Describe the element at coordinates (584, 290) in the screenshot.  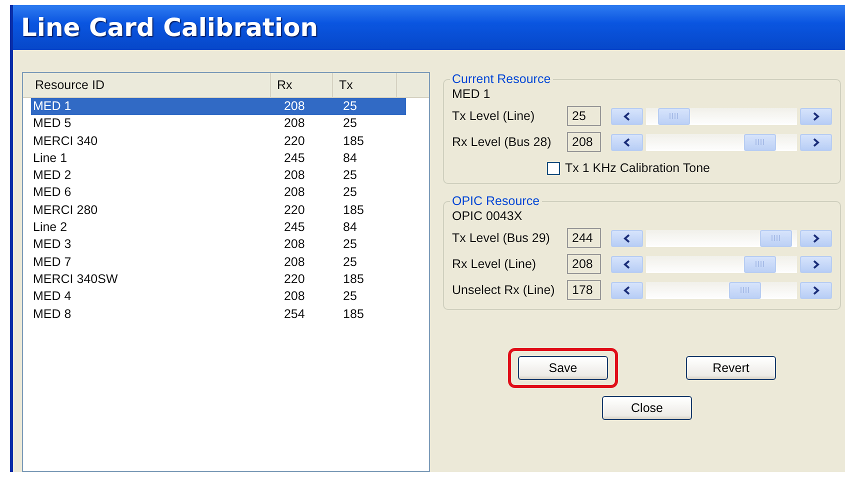
I see `level-reading: 178` at that location.